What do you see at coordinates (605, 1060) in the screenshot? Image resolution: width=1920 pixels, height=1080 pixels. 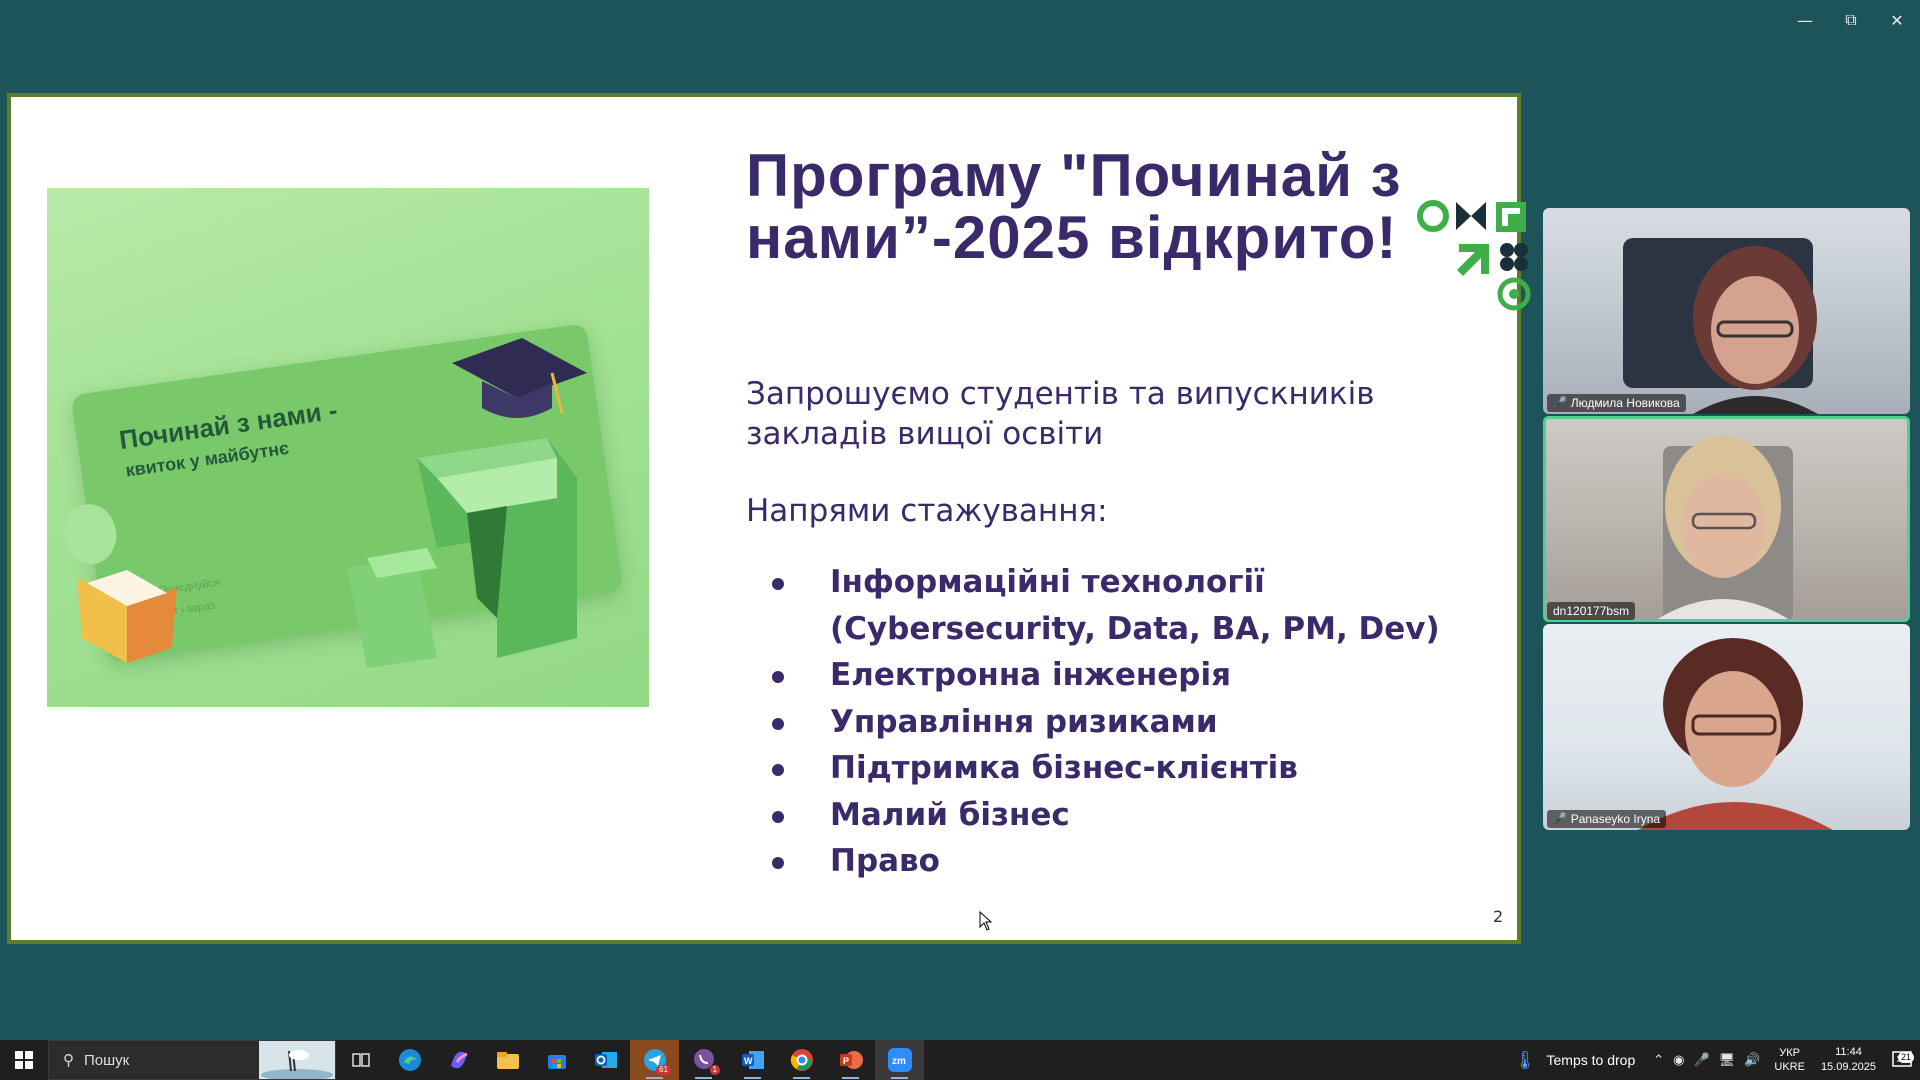 I see `outlook-icon` at bounding box center [605, 1060].